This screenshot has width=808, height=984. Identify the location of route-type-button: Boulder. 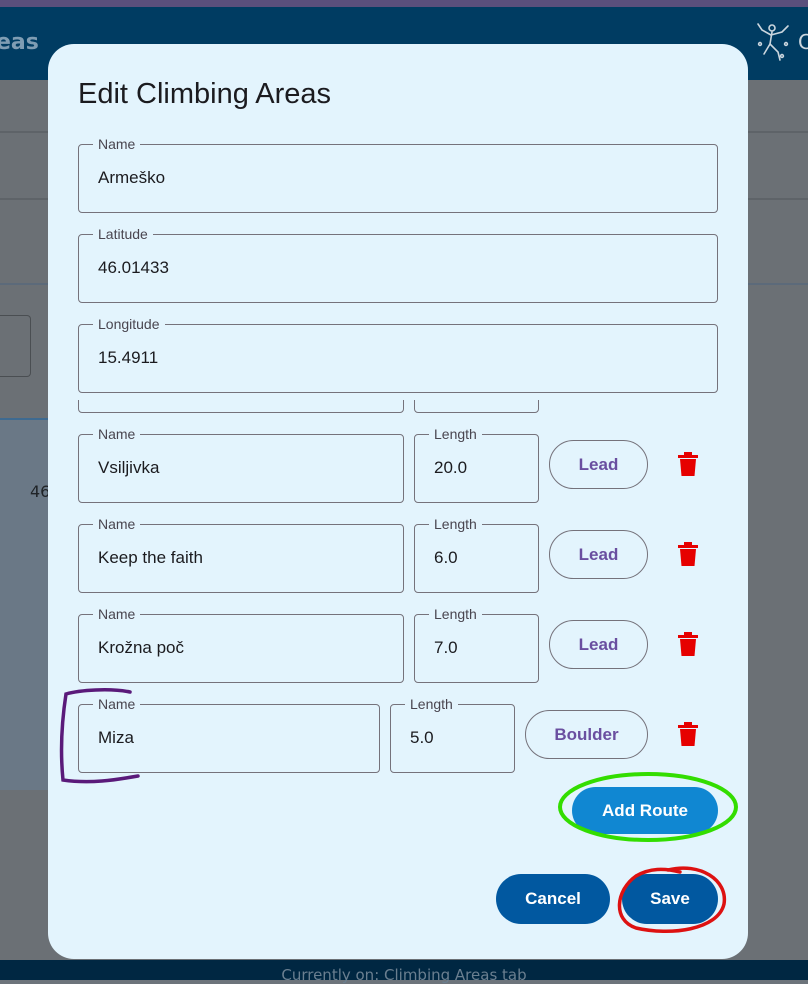
(586, 734).